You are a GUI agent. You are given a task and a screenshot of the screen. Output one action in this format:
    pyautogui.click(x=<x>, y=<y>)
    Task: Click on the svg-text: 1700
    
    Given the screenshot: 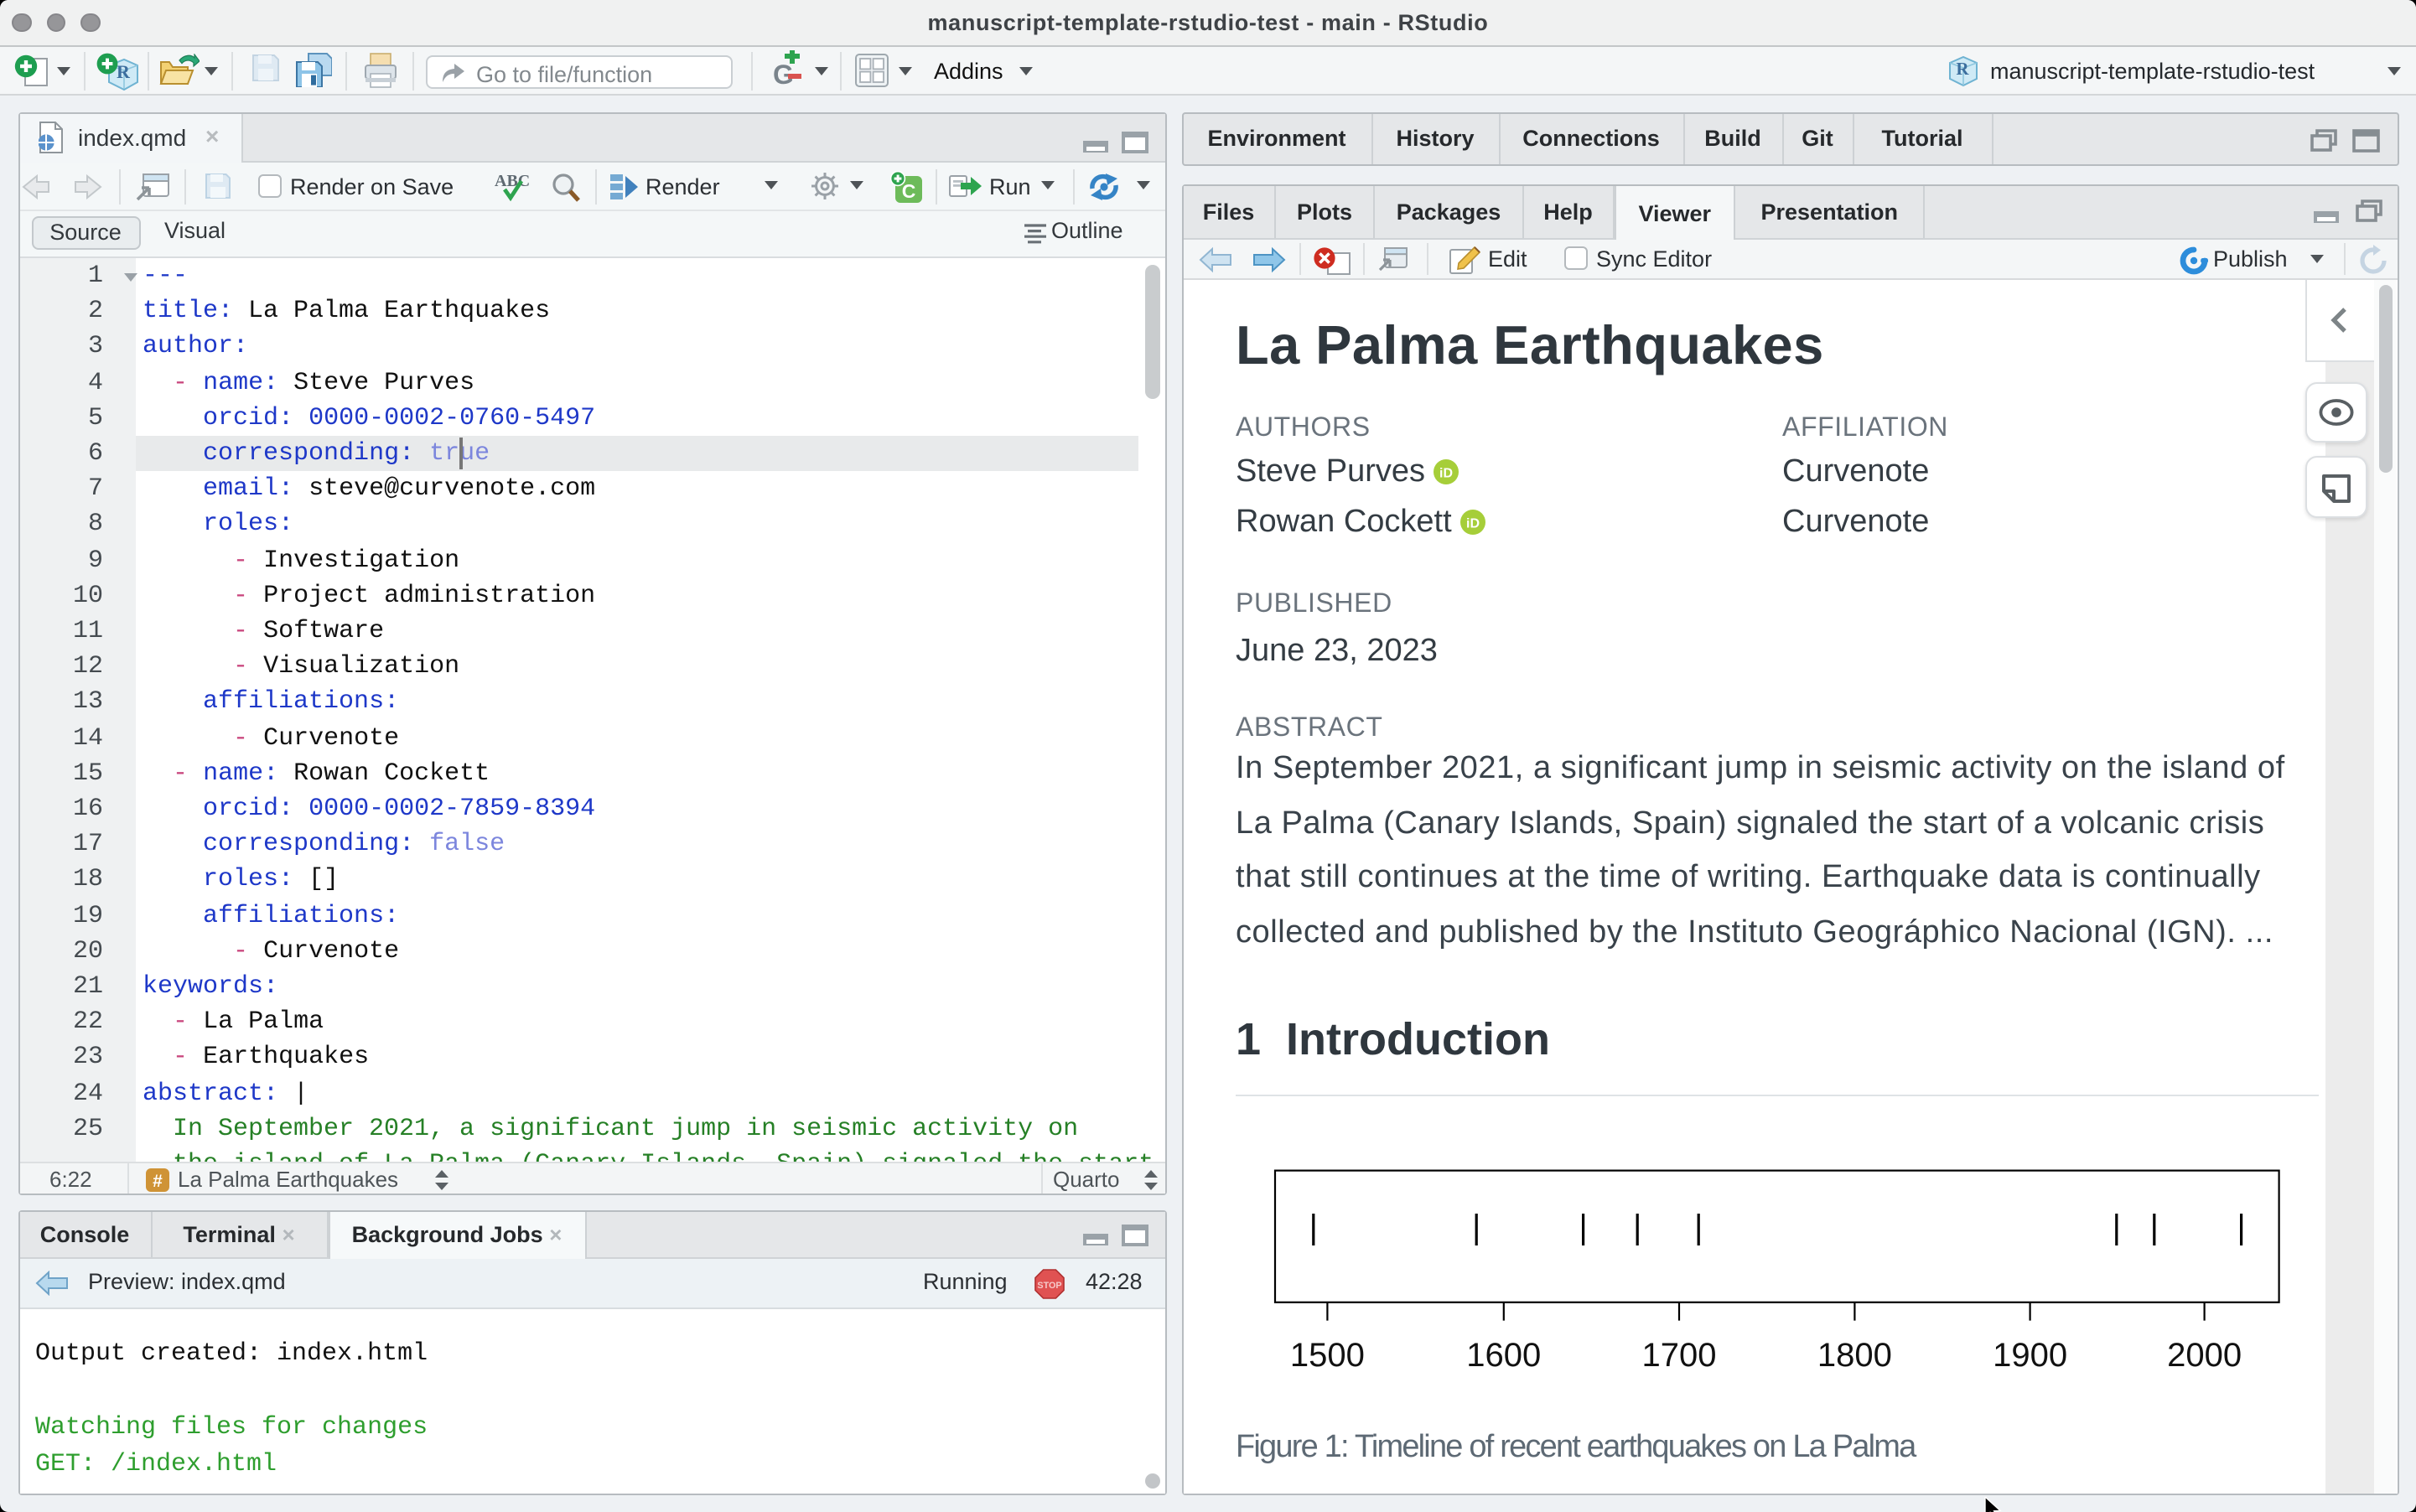 What is the action you would take?
    pyautogui.click(x=1680, y=1355)
    